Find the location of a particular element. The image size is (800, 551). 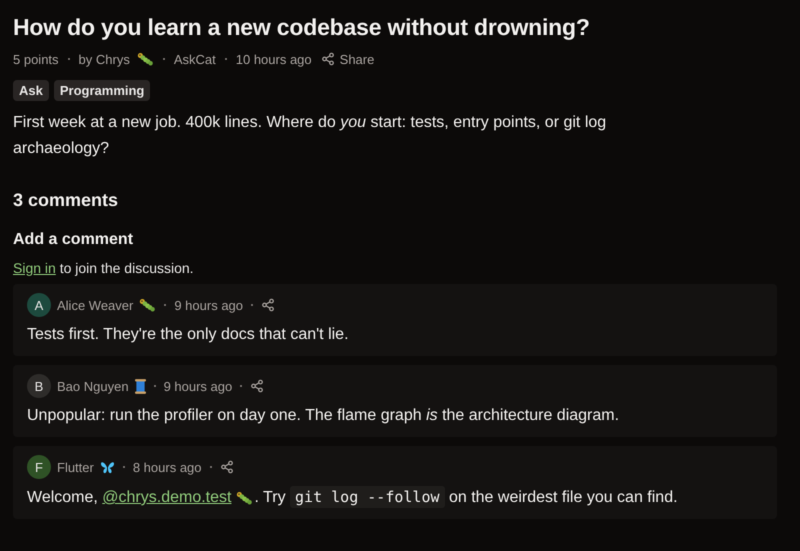

sign-in-text: to join the discussion. is located at coordinates (126, 268).